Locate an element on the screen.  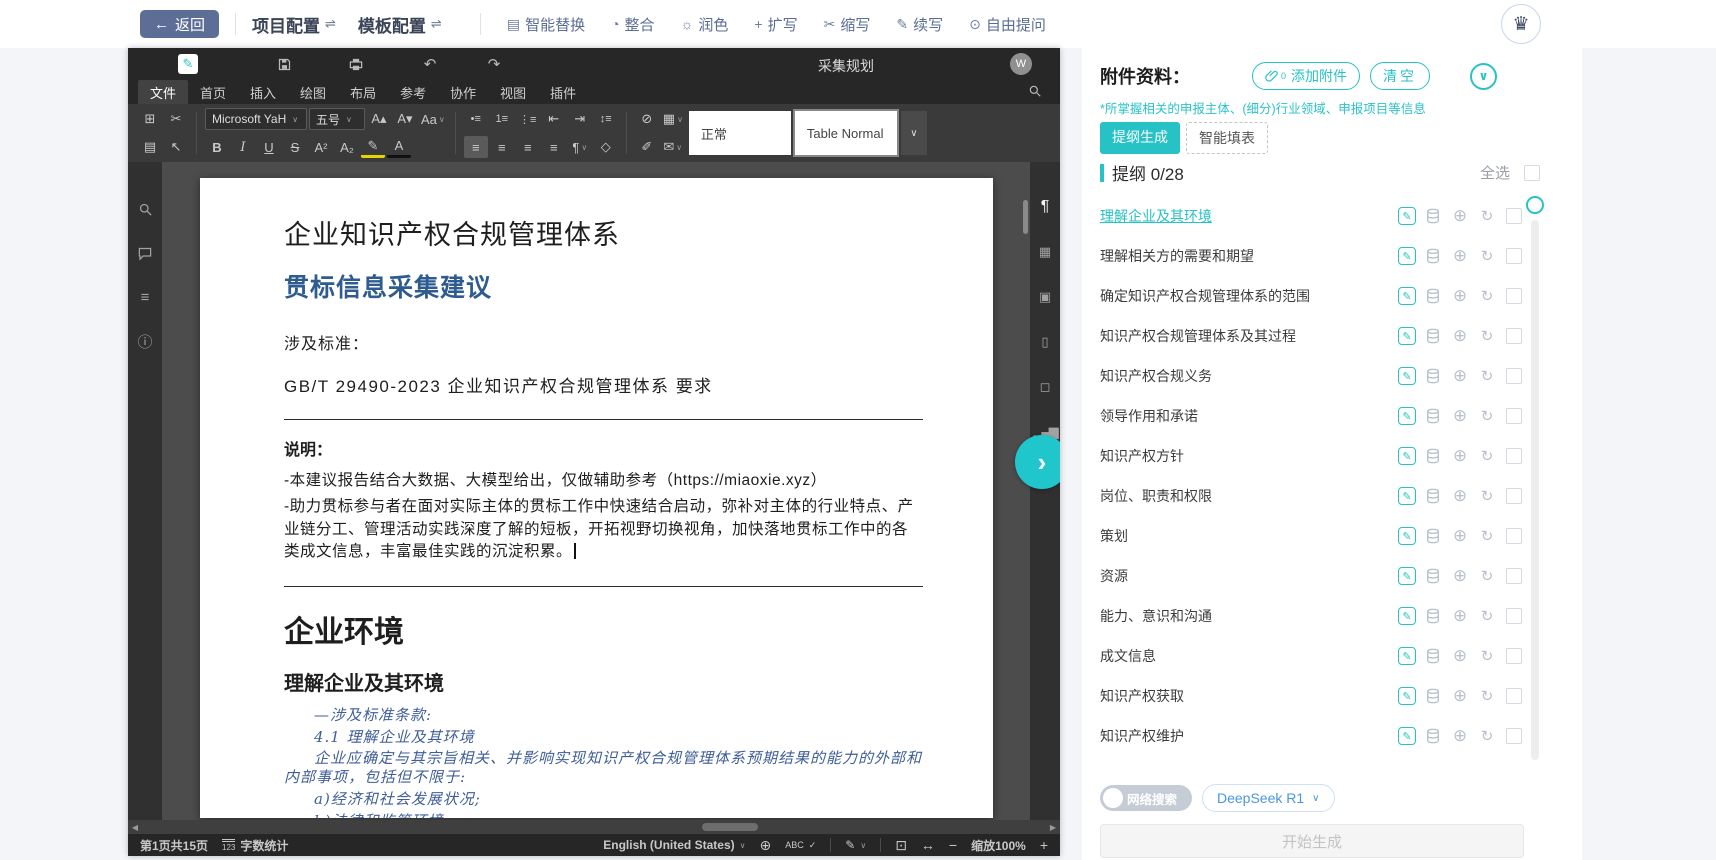
page-indicator: 第1页共15页 is located at coordinates (174, 845).